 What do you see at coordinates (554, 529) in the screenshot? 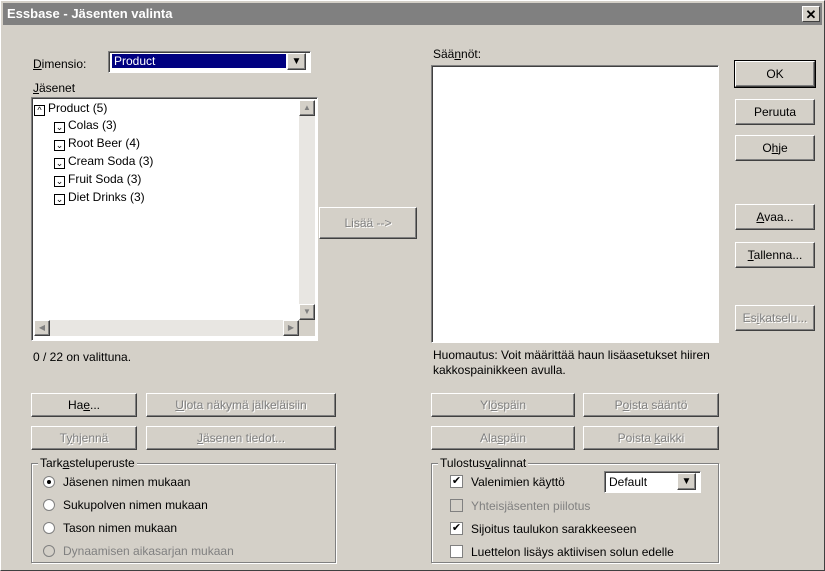
I see `checkbox-place-in-column-label: Sijoitus taulukon sarakkeeseen` at bounding box center [554, 529].